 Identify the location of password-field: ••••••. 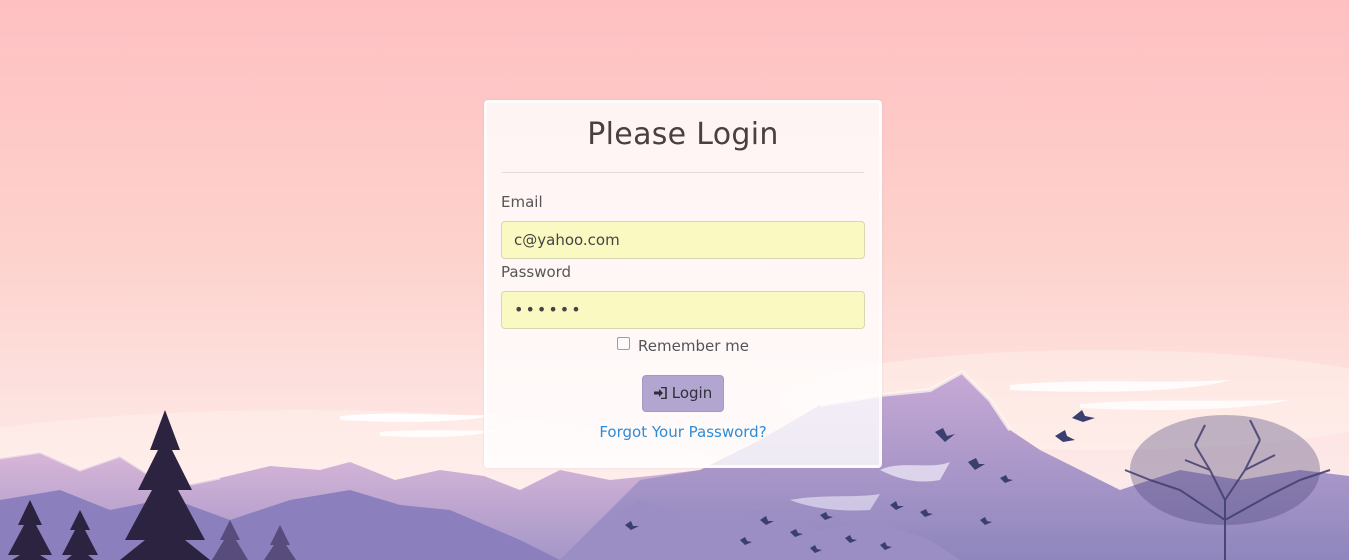
(683, 310).